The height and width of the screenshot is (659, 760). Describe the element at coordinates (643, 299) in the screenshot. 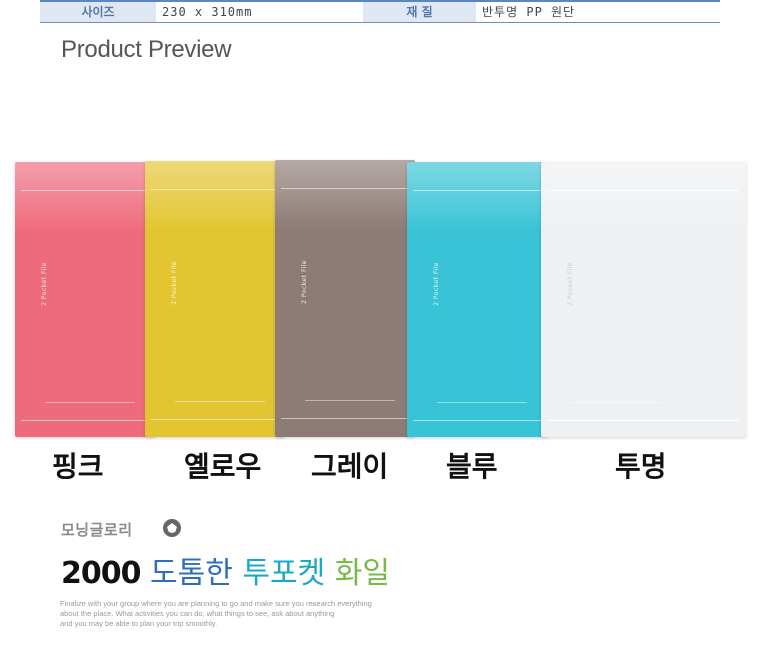

I see `folder-clear: 2 Pocket File` at that location.